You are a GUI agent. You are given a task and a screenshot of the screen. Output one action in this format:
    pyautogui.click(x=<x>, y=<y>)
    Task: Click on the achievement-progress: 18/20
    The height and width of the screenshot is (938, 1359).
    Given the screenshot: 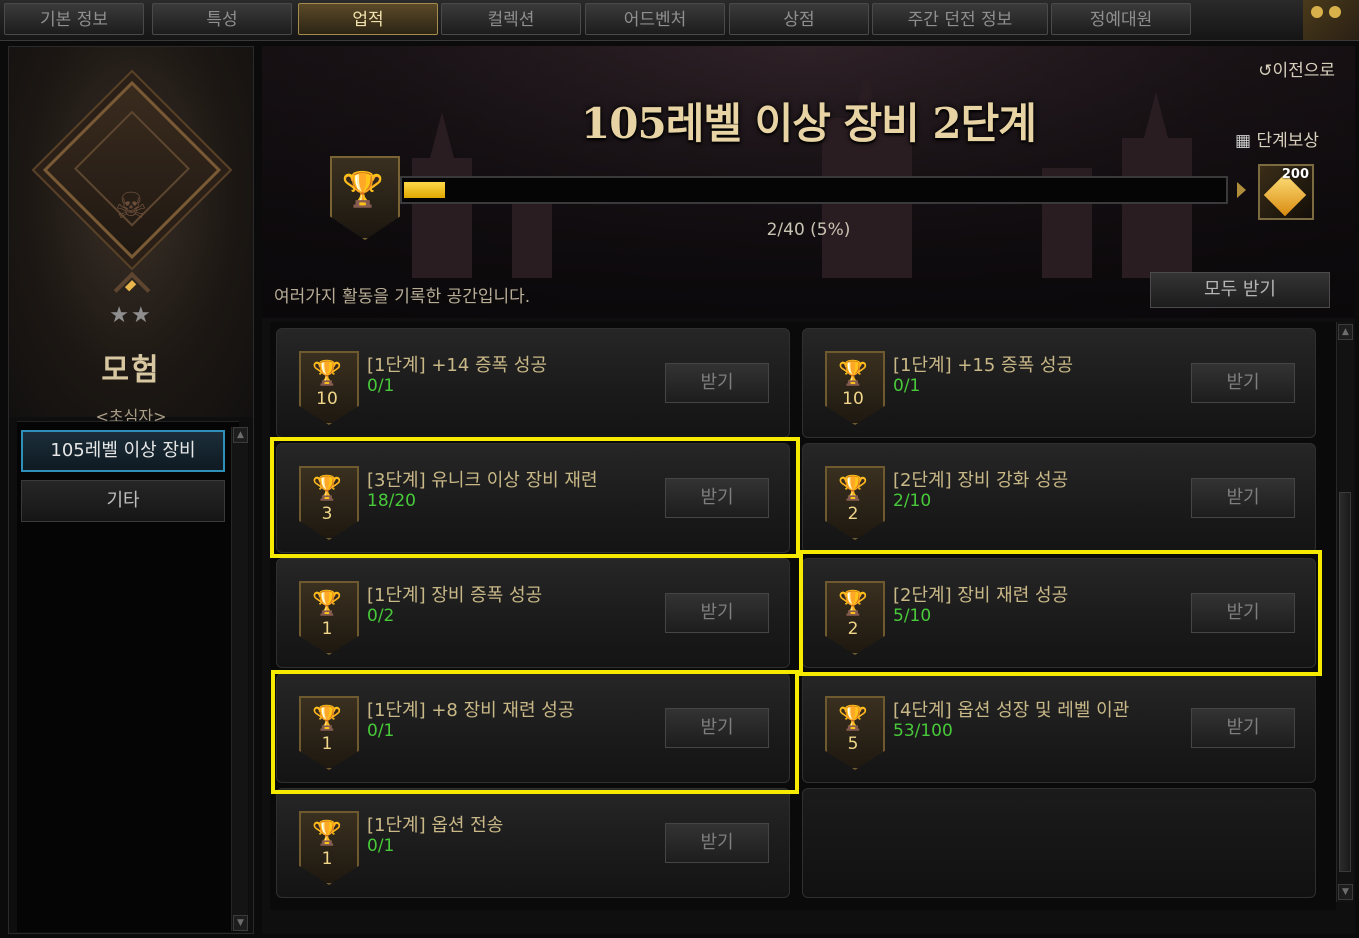 What is the action you would take?
    pyautogui.click(x=391, y=501)
    